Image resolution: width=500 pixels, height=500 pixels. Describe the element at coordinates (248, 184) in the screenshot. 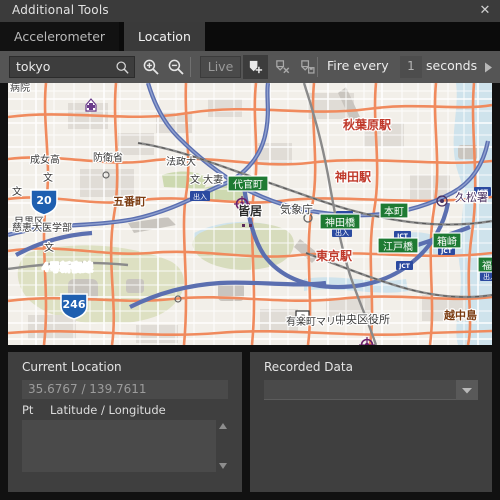

I see `map-place-sign-label: 代官町` at that location.